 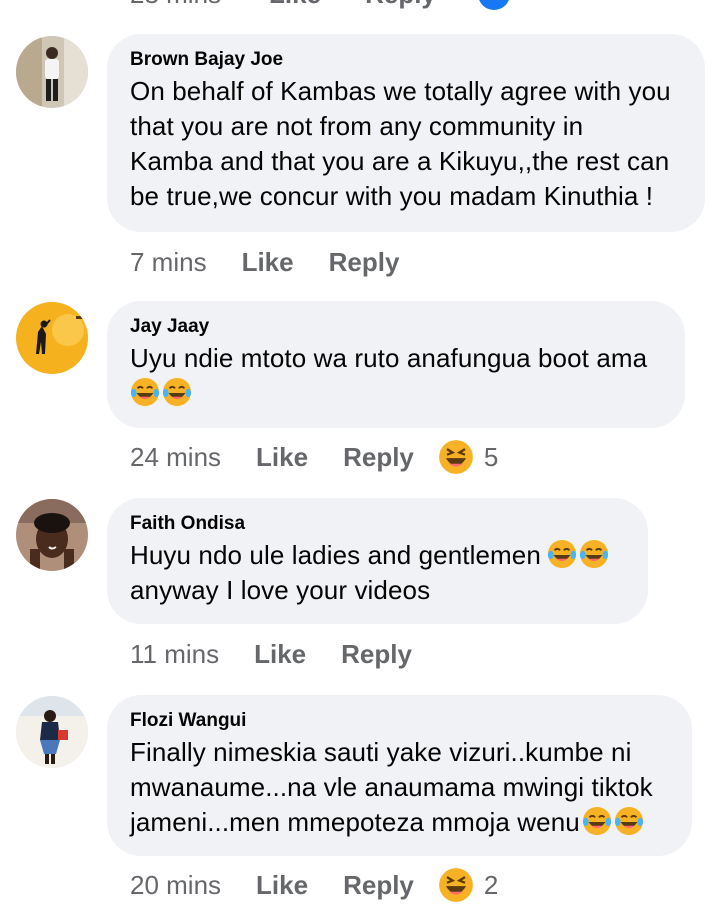 What do you see at coordinates (400, 721) in the screenshot?
I see `author-name: Flozi Wangui` at bounding box center [400, 721].